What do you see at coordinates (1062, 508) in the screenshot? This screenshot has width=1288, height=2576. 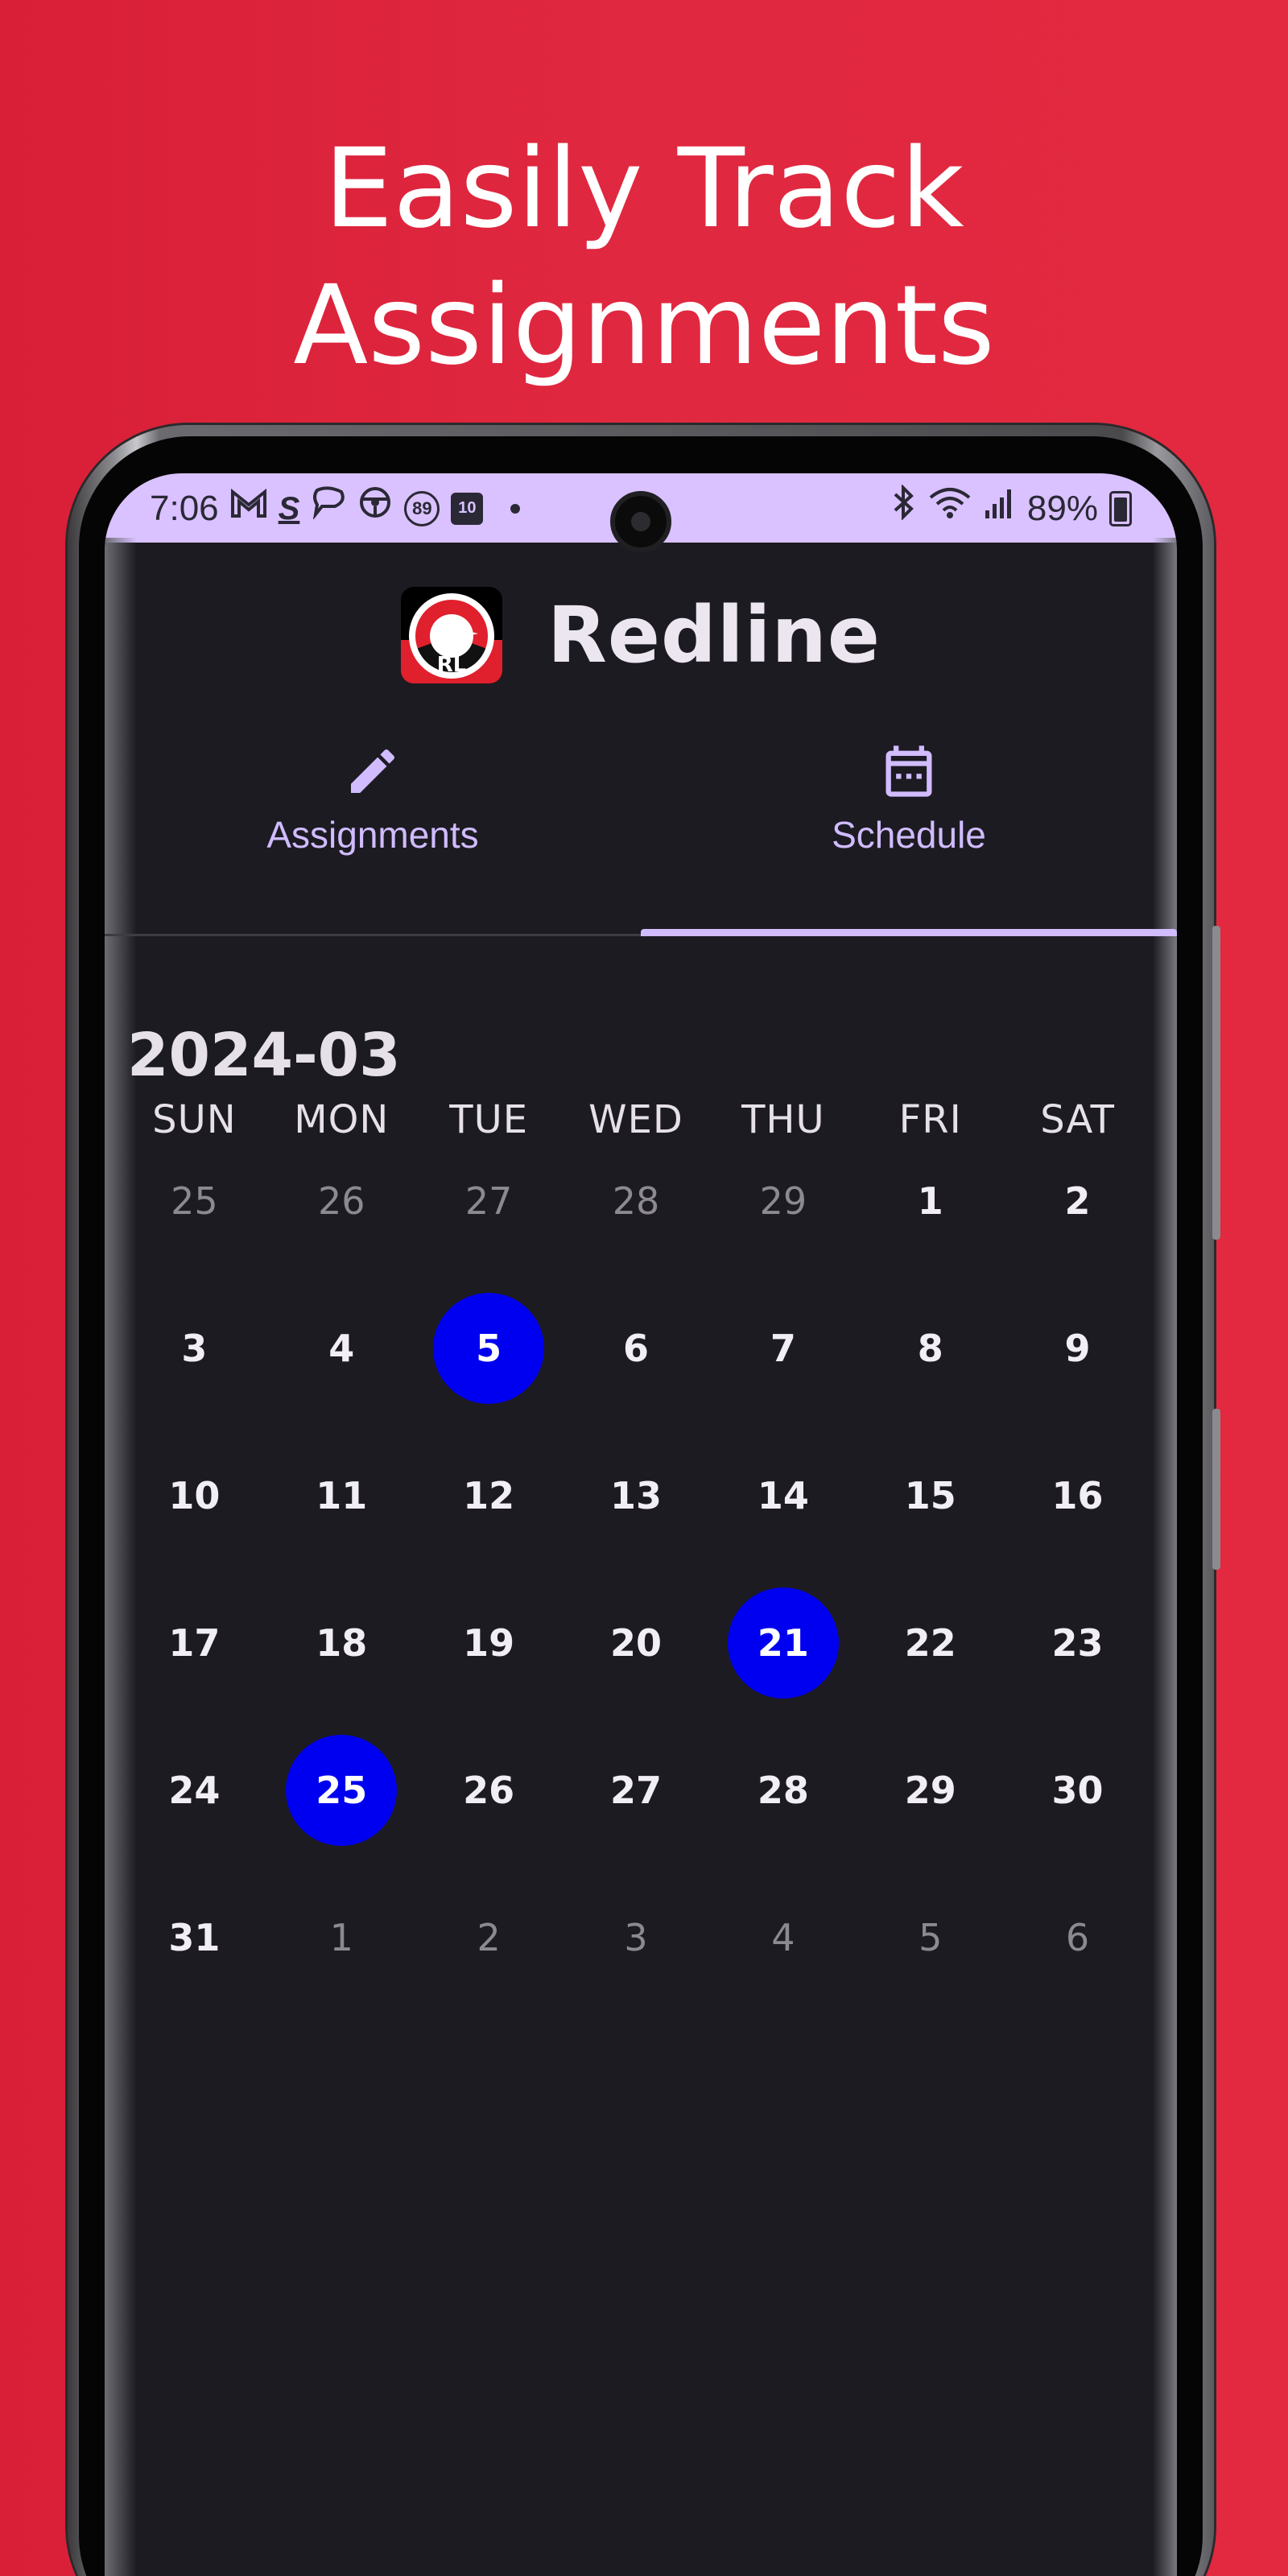 I see `battery-percent: 89%` at bounding box center [1062, 508].